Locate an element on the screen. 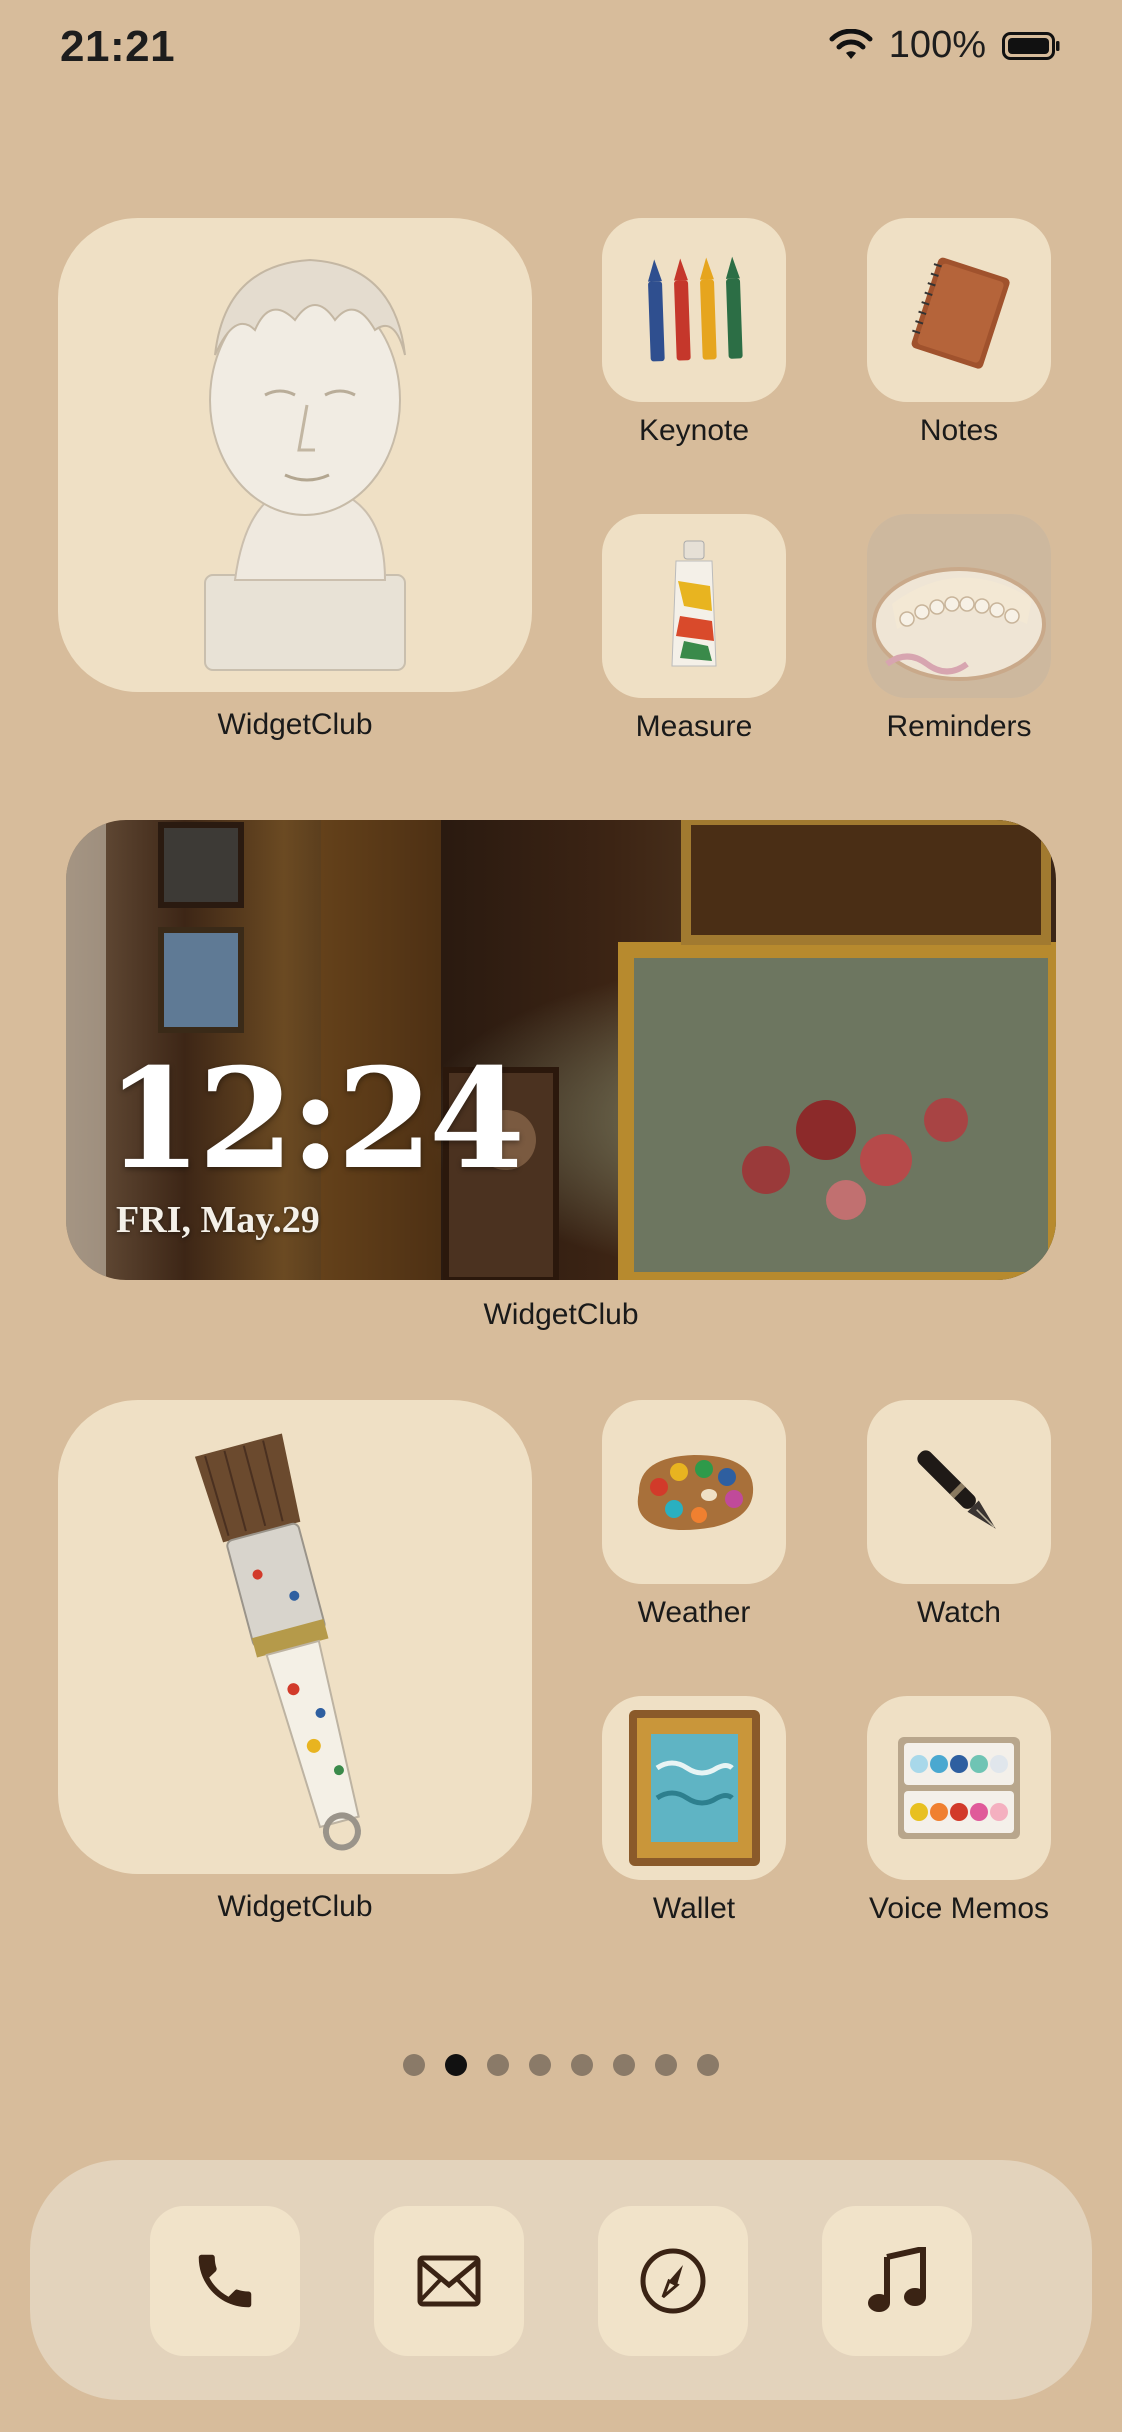 The width and height of the screenshot is (1122, 2432). app-reminders is located at coordinates (959, 606).